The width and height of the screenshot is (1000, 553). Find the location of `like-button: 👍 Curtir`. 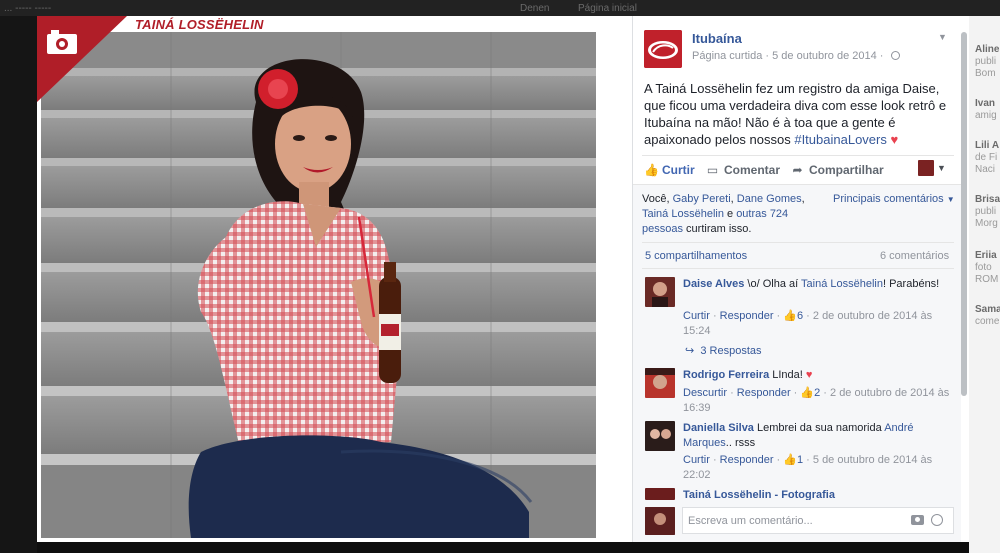

like-button: 👍 Curtir is located at coordinates (669, 170).